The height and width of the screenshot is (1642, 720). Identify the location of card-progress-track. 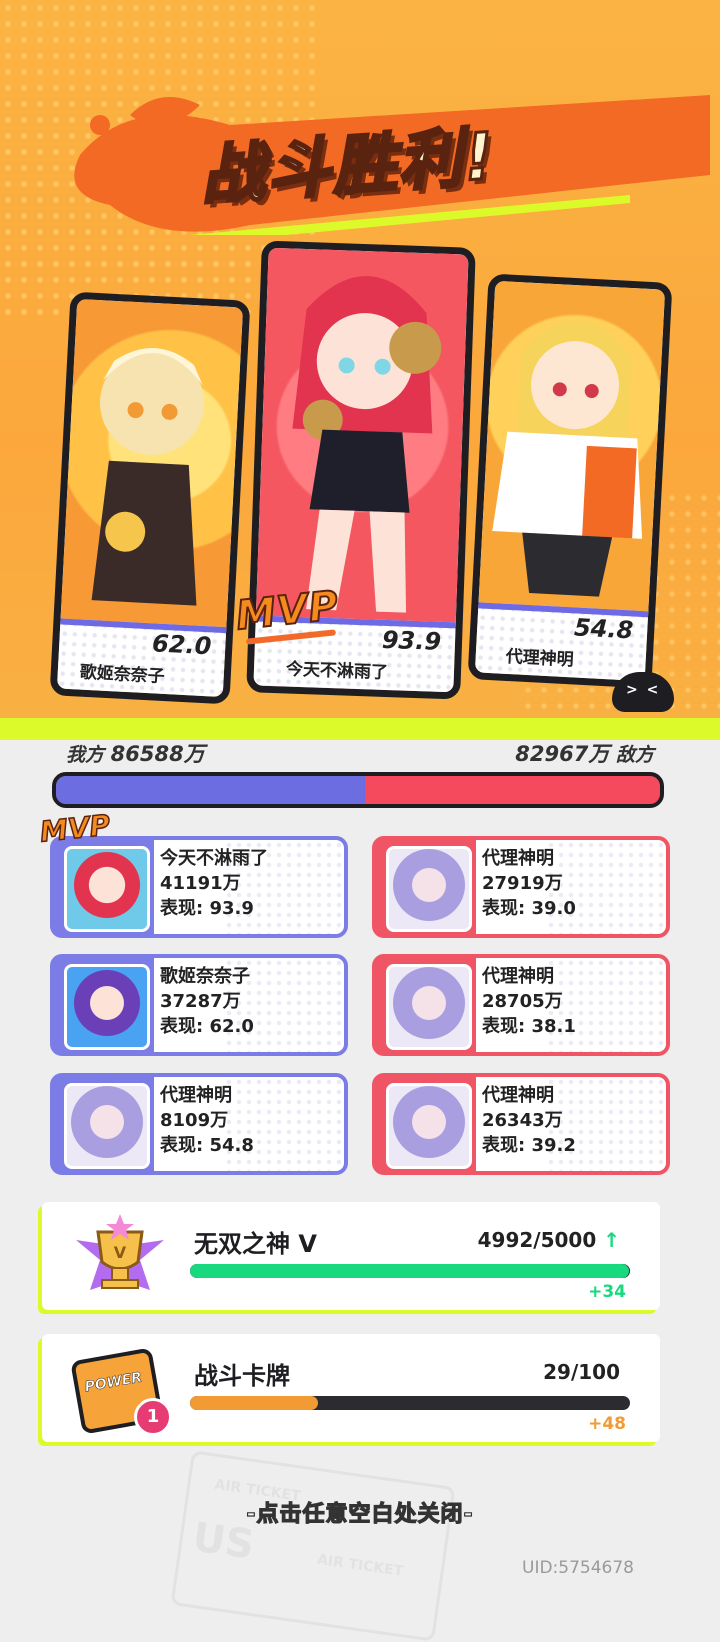
(410, 1403).